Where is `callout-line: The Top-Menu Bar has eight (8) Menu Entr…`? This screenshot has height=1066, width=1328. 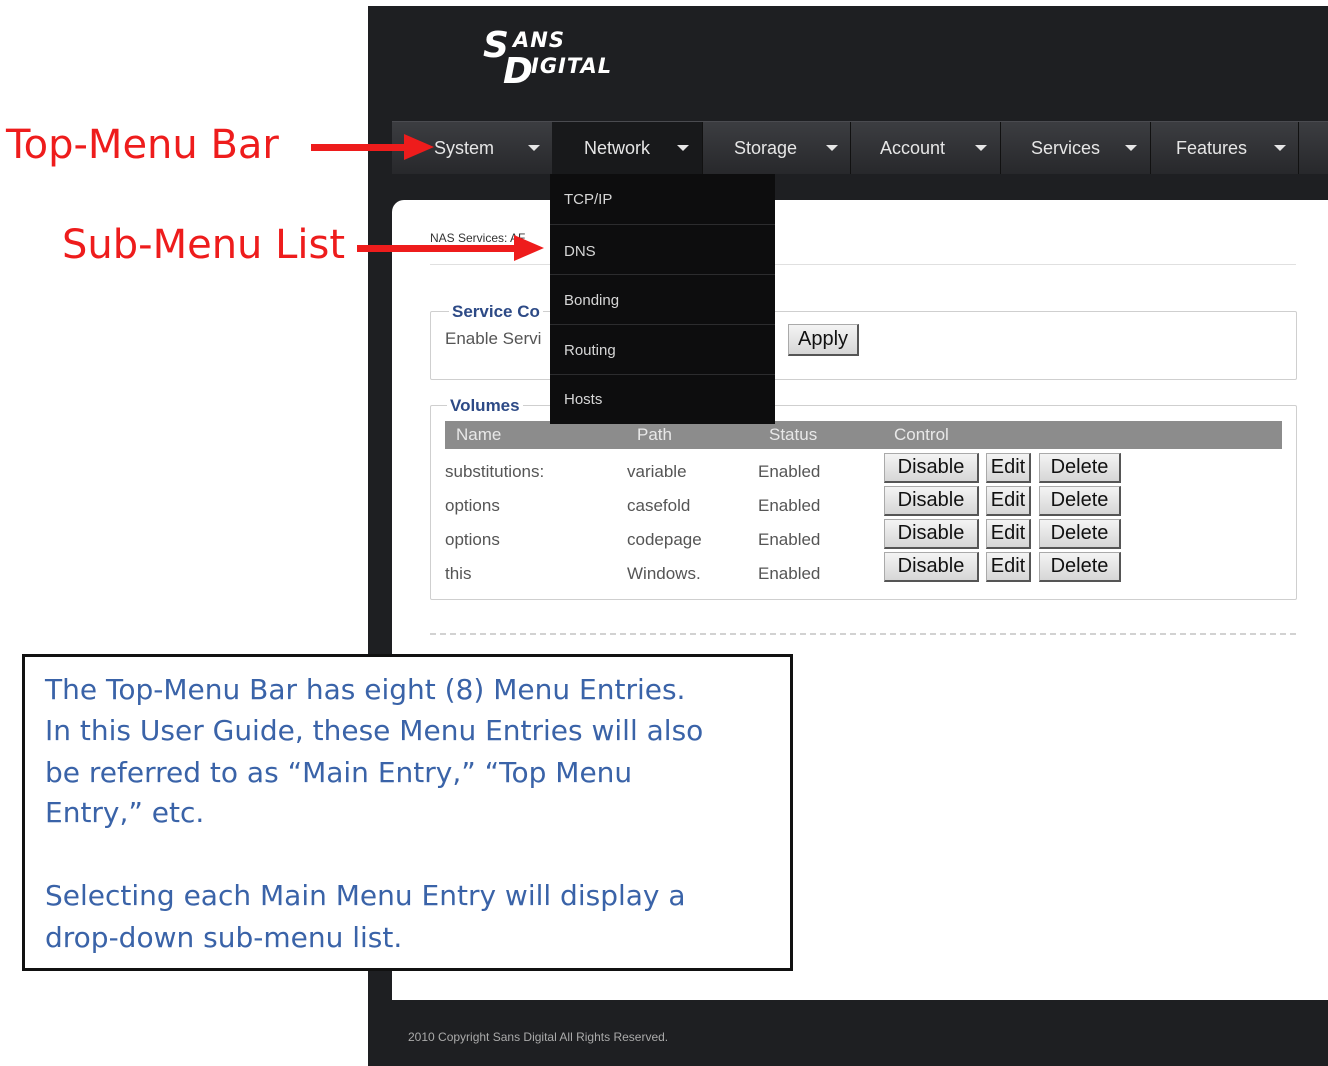 callout-line: The Top-Menu Bar has eight (8) Menu Entr… is located at coordinates (365, 689).